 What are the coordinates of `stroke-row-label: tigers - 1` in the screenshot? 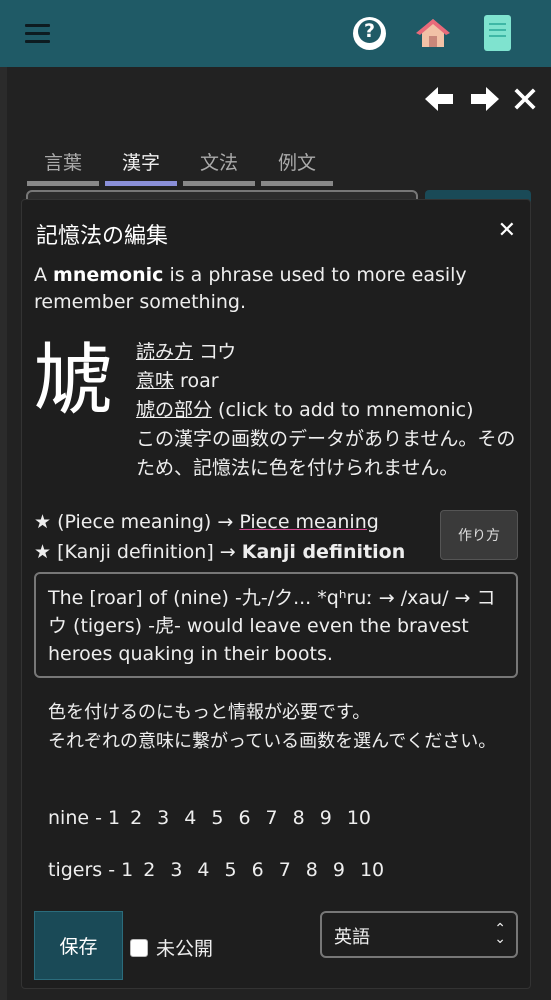 It's located at (91, 870).